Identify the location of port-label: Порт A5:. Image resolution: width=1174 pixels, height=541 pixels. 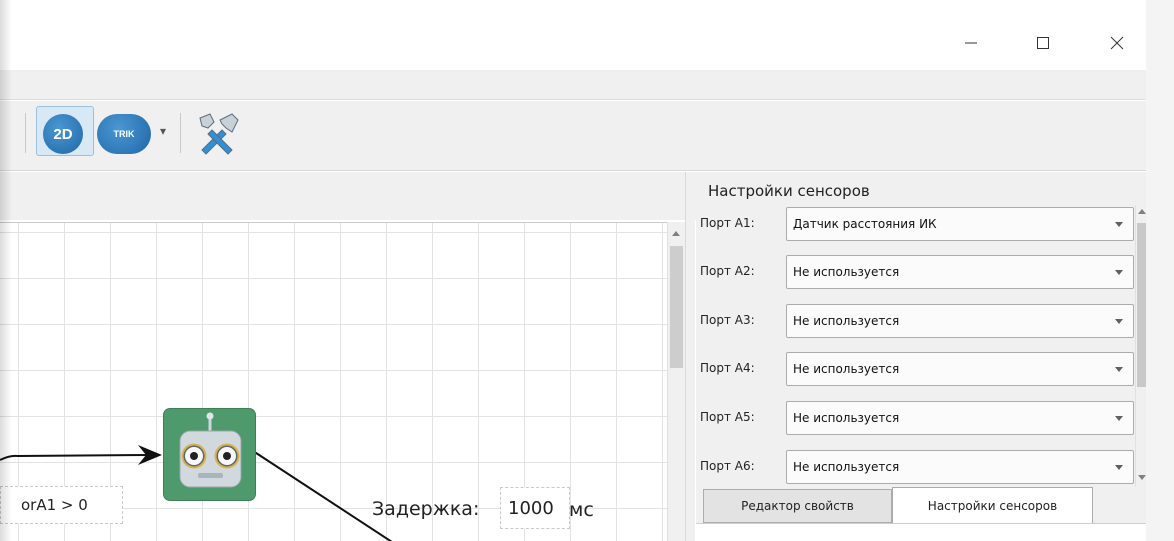
(727, 417).